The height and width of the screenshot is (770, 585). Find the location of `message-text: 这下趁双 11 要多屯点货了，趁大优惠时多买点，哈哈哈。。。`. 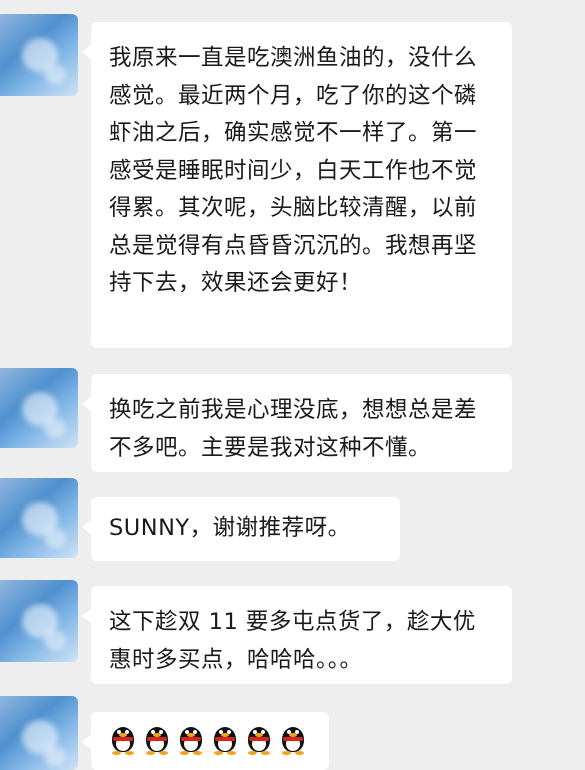

message-text: 这下趁双 11 要多屯点货了，趁大优惠时多买点，哈哈哈。。。 is located at coordinates (292, 641).